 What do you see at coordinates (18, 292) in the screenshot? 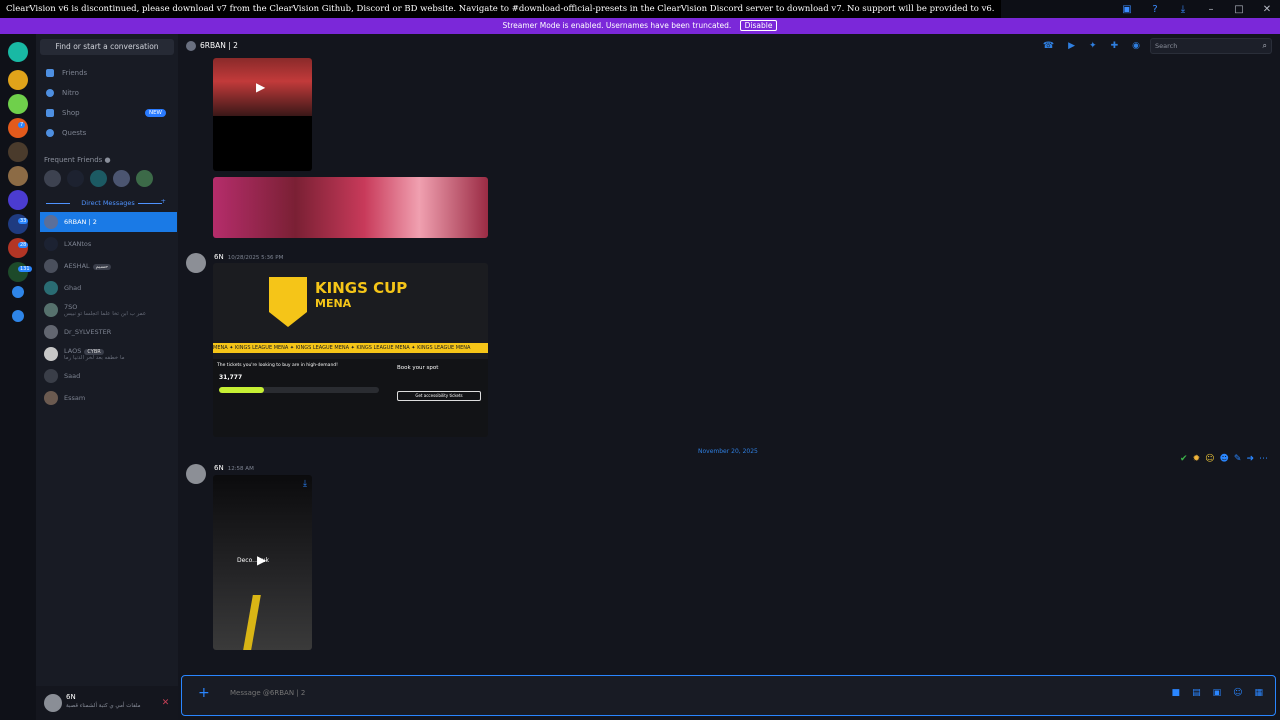
I see `add-server-icon` at bounding box center [18, 292].